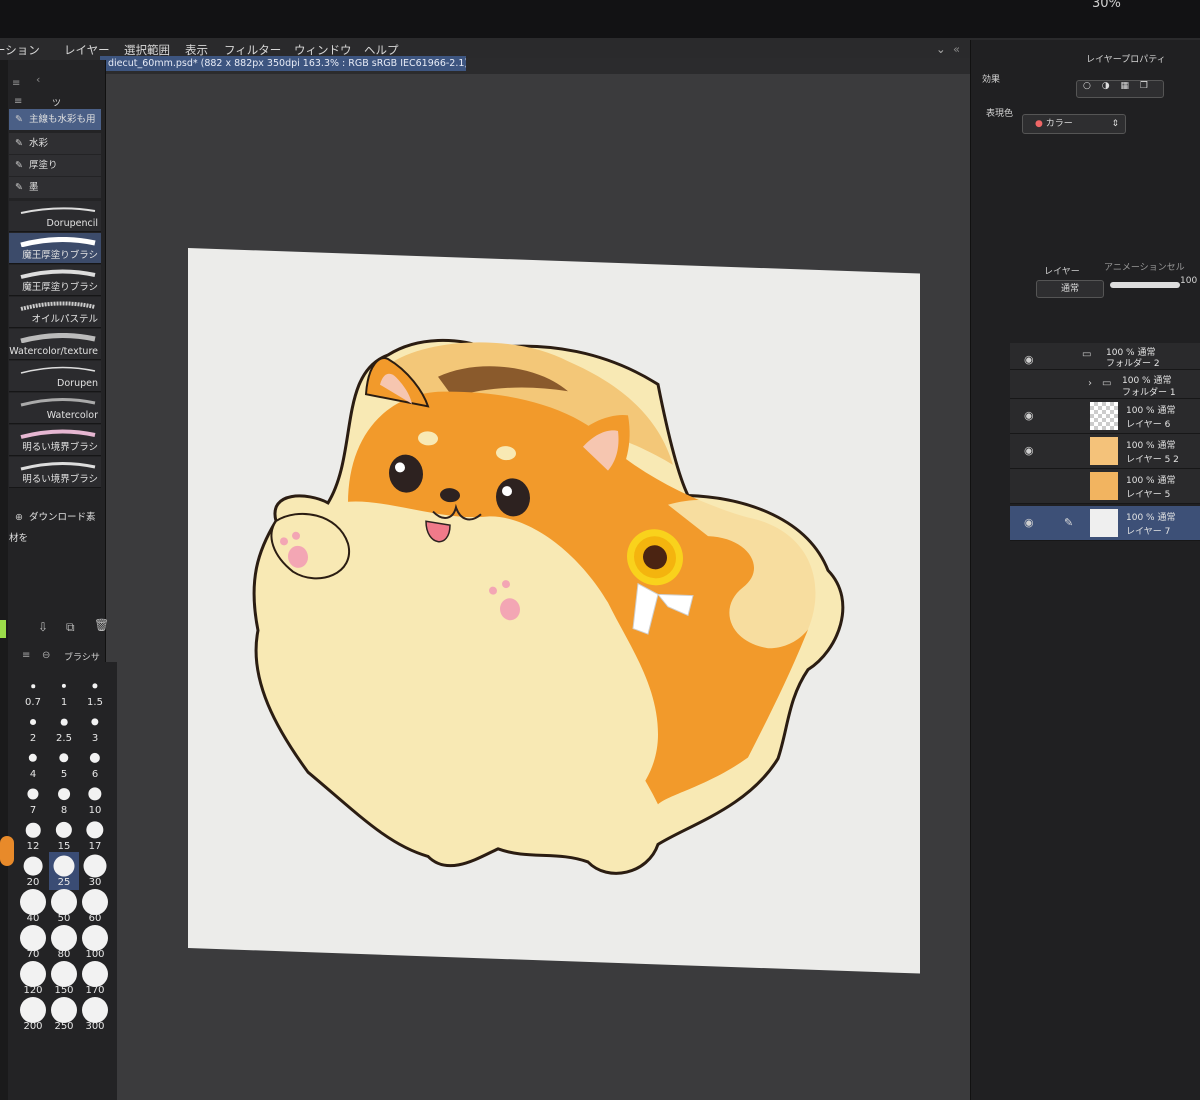 This screenshot has width=1200, height=1100. Describe the element at coordinates (1105, 523) in the screenshot. I see `layer-row-layer-7: ◉ ✎ 100 % 通常 レイヤー 7` at that location.